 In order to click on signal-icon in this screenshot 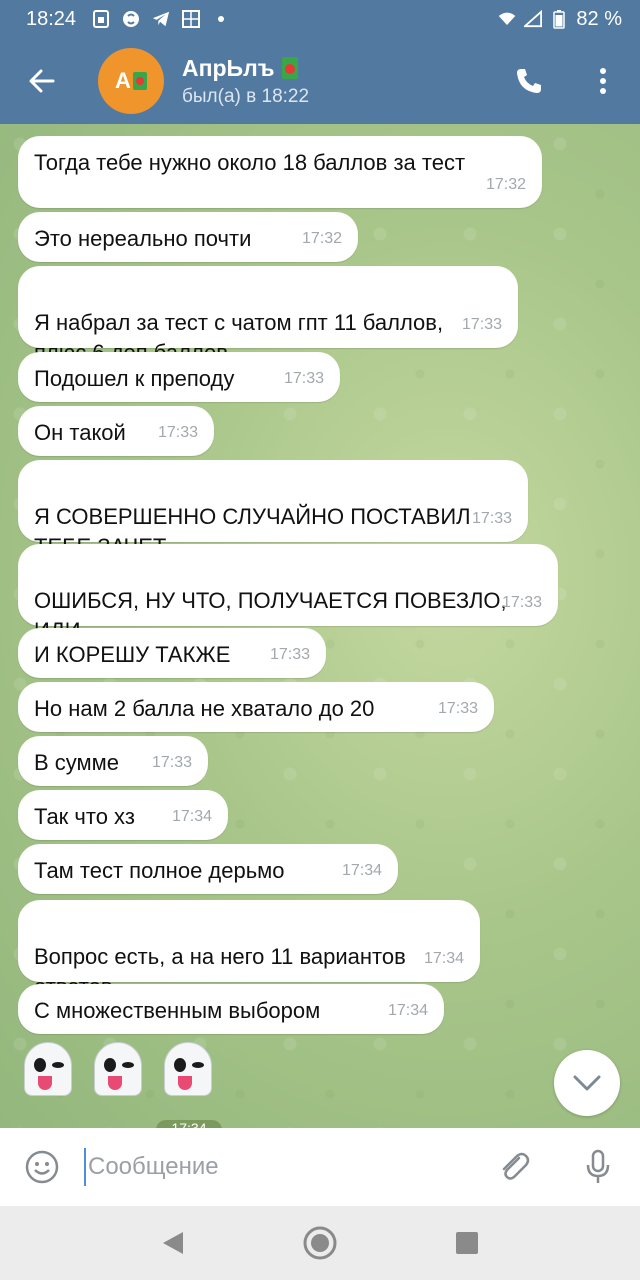, I will do `click(533, 19)`.